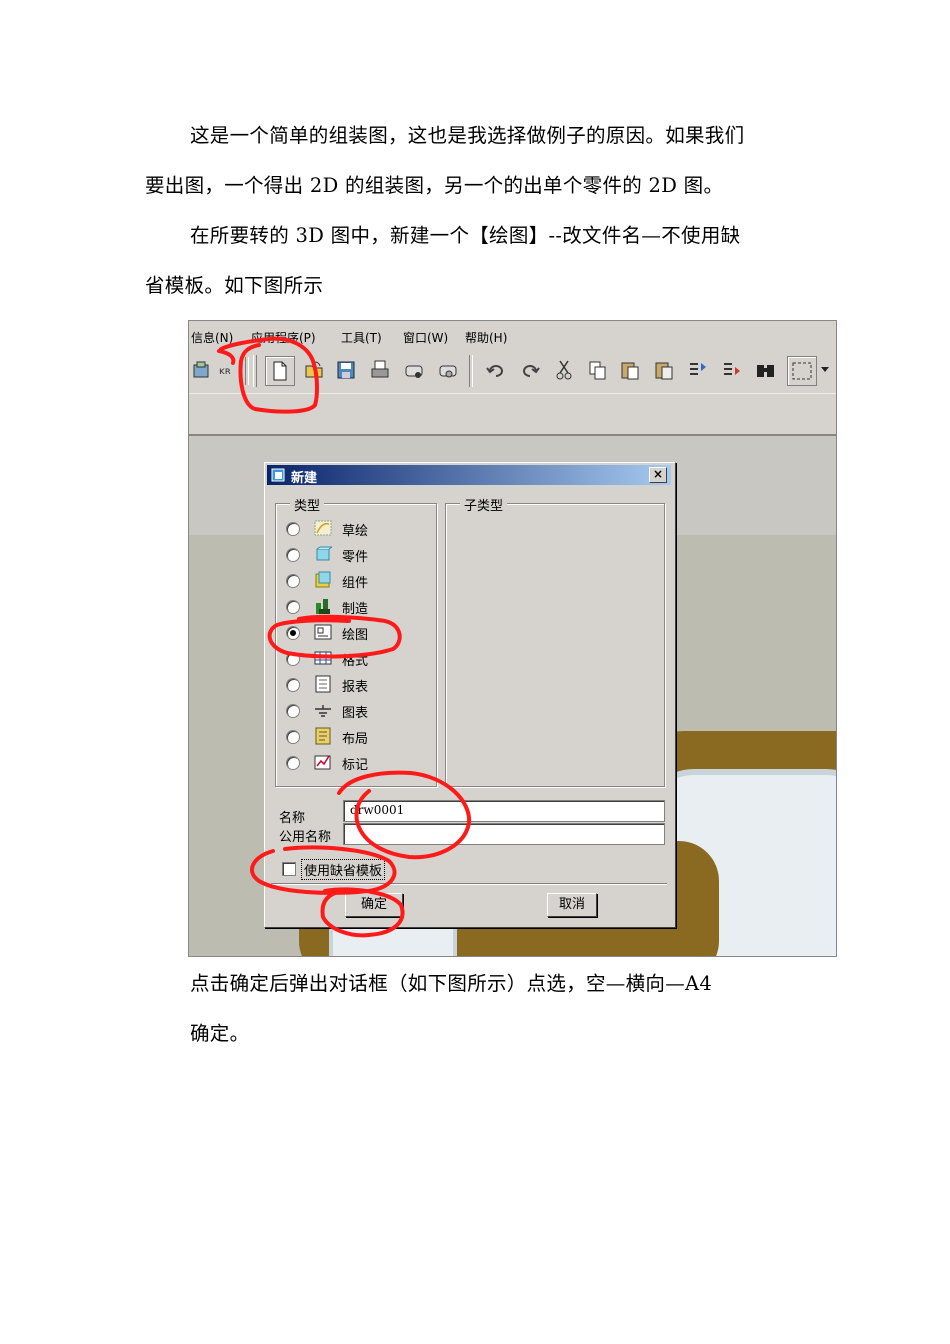 The height and width of the screenshot is (1344, 950). I want to click on paste-special-icon, so click(664, 370).